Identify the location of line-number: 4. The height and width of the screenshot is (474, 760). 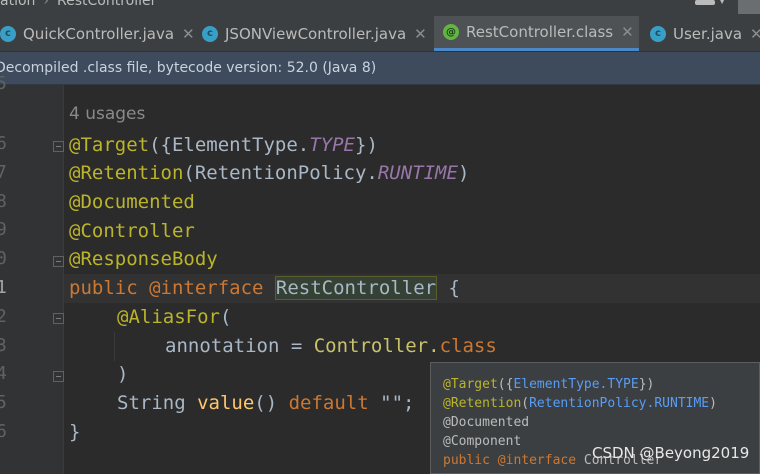
(3, 373).